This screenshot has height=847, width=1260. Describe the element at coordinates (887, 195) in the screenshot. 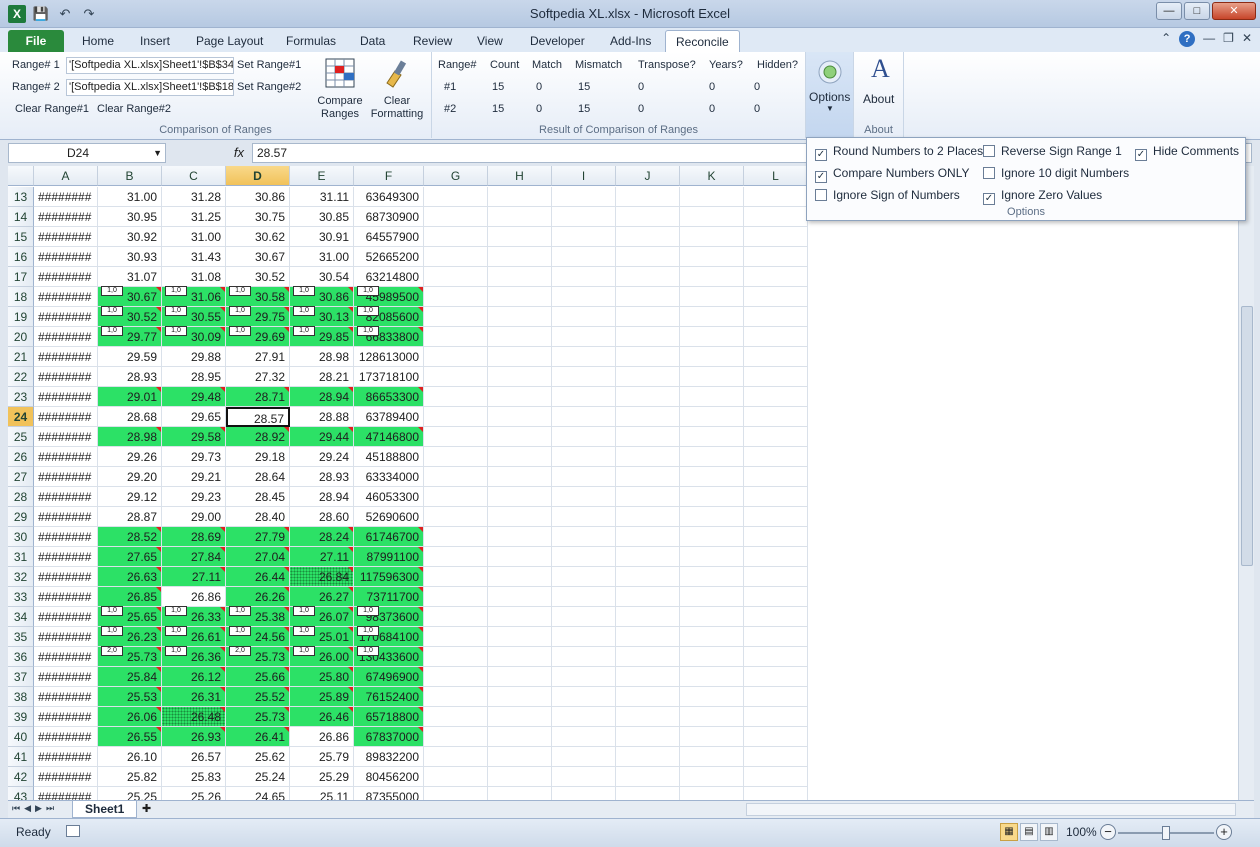

I see `option-ignore-sign: Ignore Sign of Numbers` at that location.